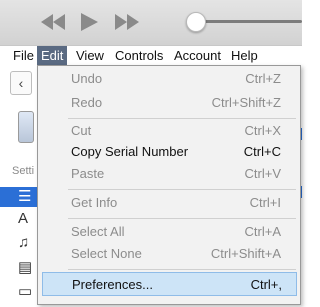  I want to click on menu-item-shortcut: Ctrl+Shift+A, so click(245, 253).